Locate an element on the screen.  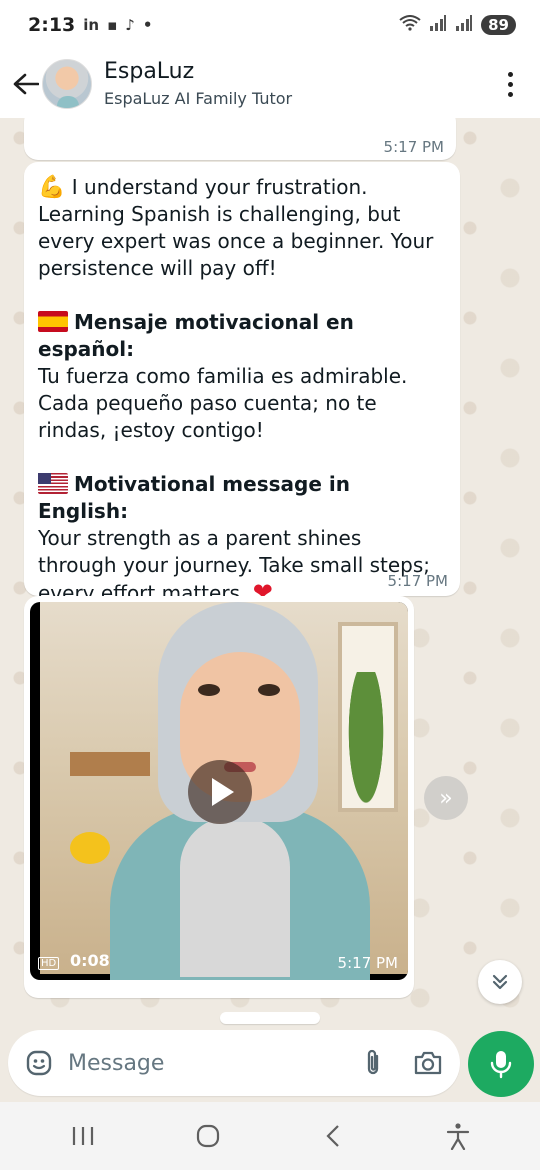
flexed-biceps-icon: 💪 is located at coordinates (52, 187).